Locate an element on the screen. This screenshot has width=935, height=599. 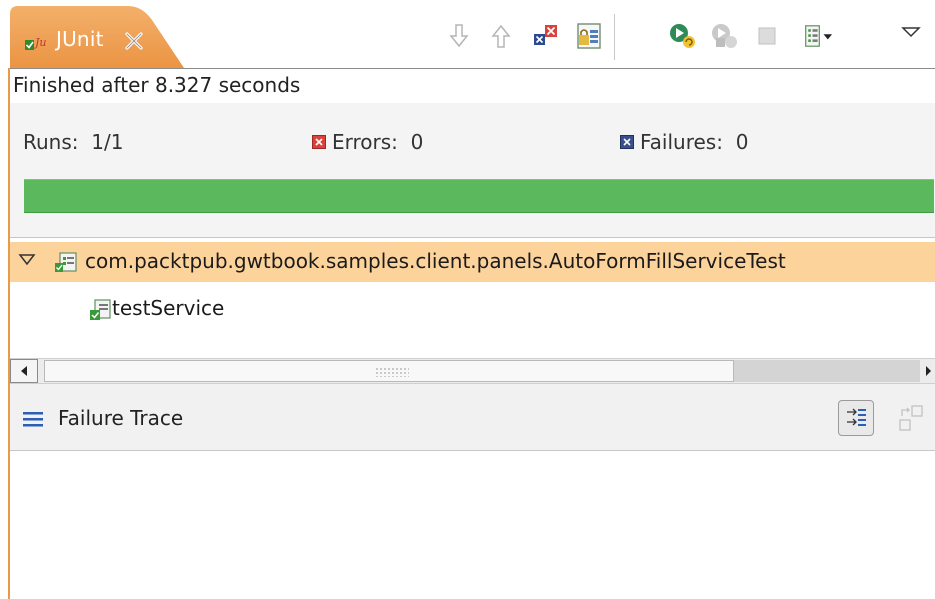
failure-trace-header: Failure Trace is located at coordinates (472, 417).